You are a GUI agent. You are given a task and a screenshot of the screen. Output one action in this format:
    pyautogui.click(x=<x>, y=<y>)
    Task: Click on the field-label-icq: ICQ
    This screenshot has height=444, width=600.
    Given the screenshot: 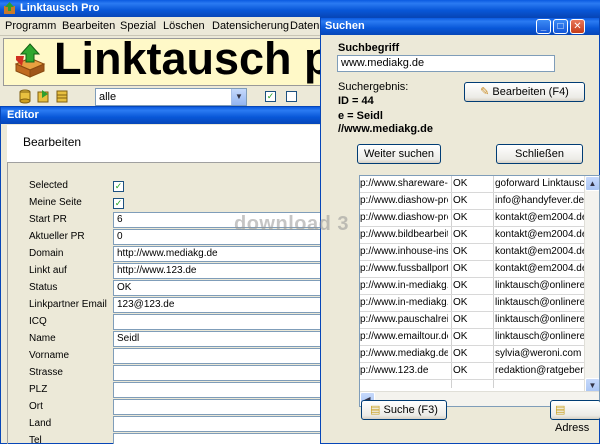 What is the action you would take?
    pyautogui.click(x=38, y=321)
    